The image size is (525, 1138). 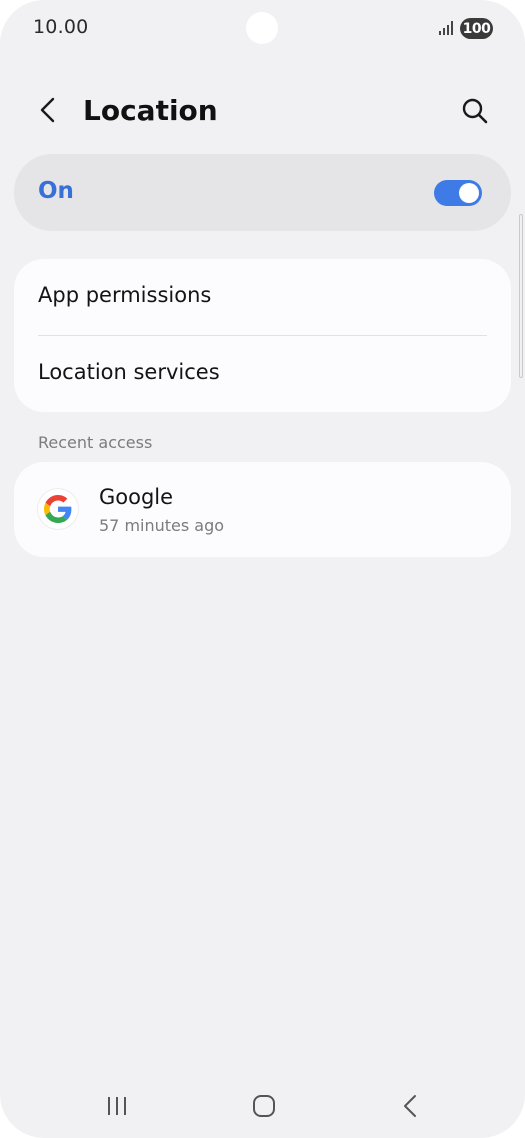 I want to click on recent-access-header: Recent access, so click(x=95, y=442).